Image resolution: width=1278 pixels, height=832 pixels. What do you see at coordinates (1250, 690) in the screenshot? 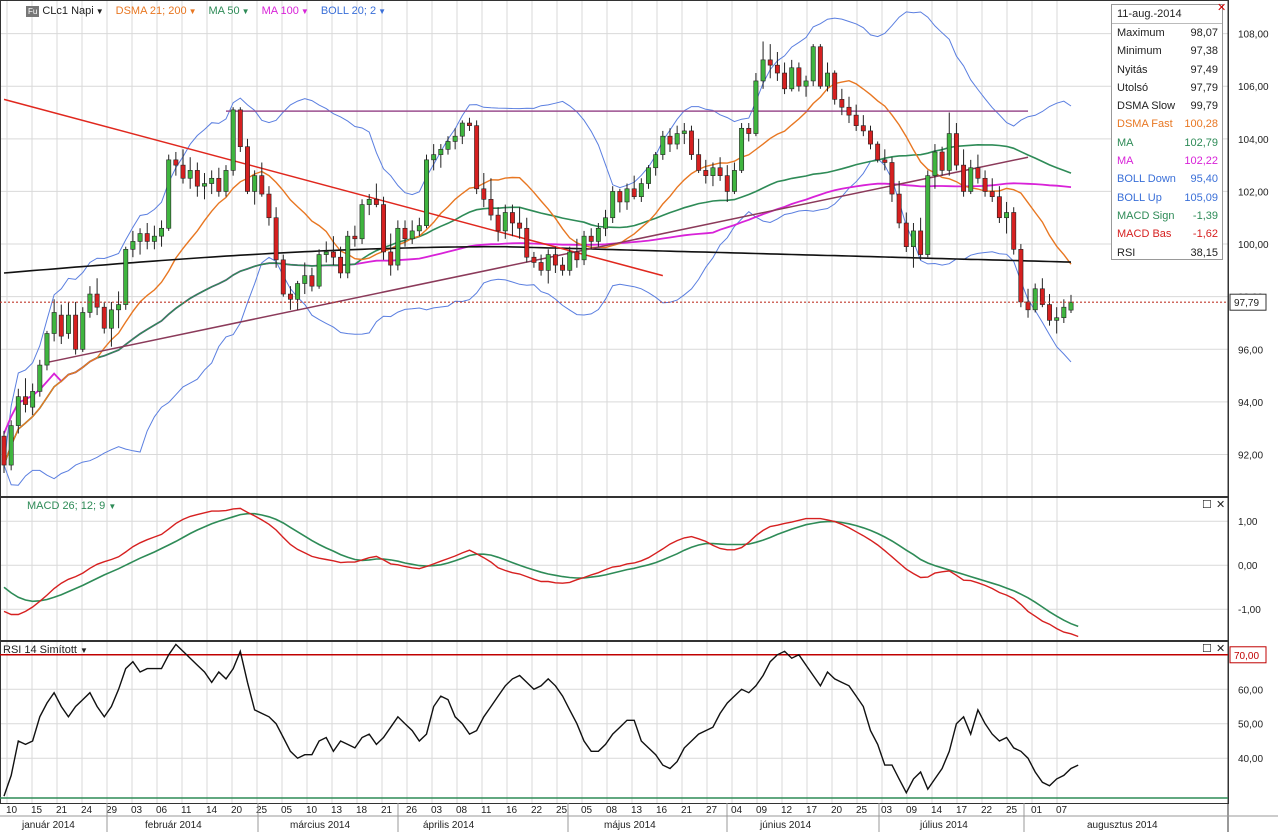
I see `y-tick-label: 60,00` at bounding box center [1250, 690].